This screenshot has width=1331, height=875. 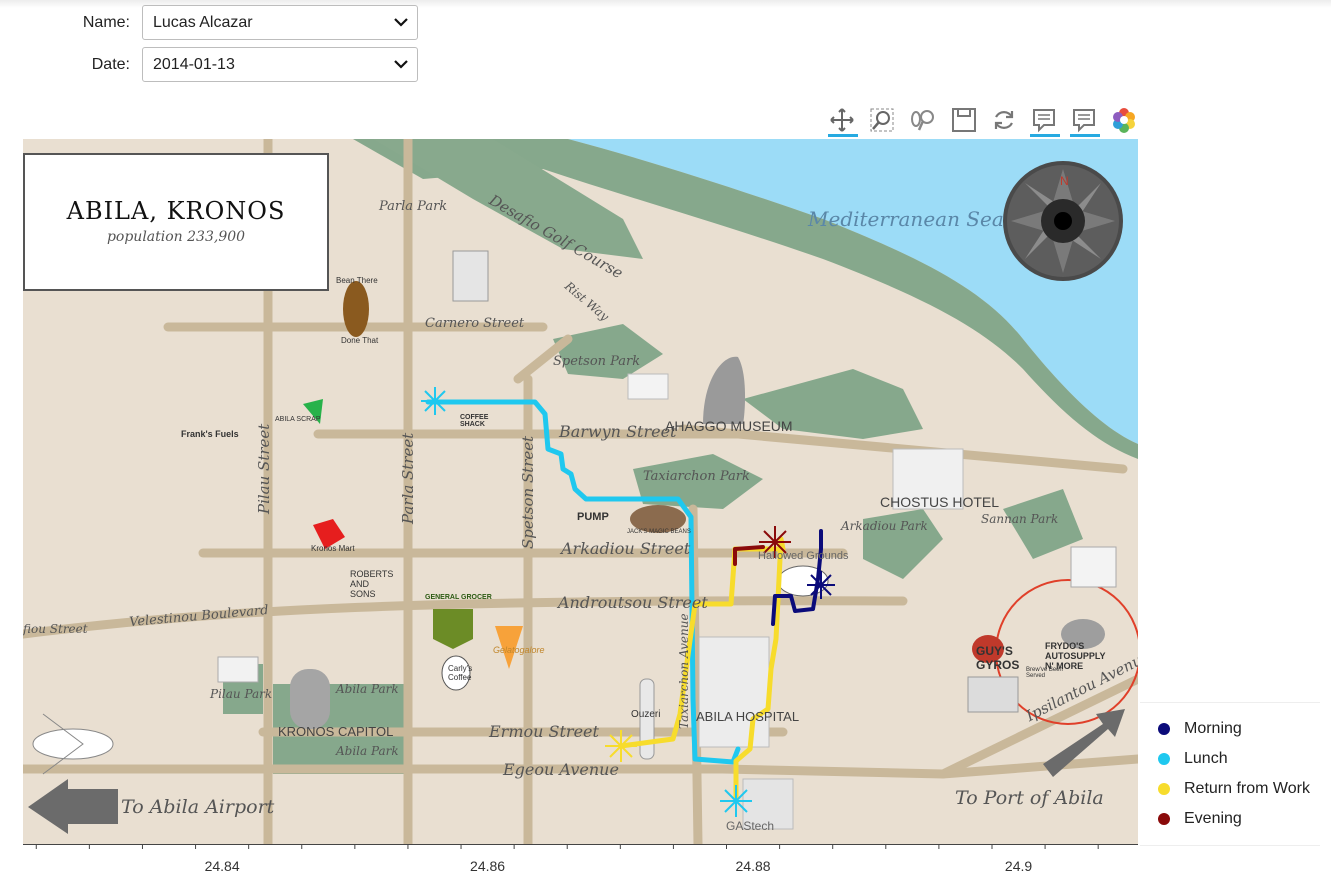 I want to click on box-zoom-tool-button, so click(x=883, y=120).